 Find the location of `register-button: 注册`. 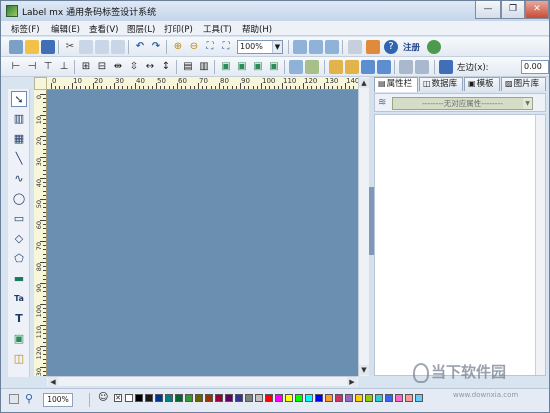

register-button: 注册 is located at coordinates (411, 47).